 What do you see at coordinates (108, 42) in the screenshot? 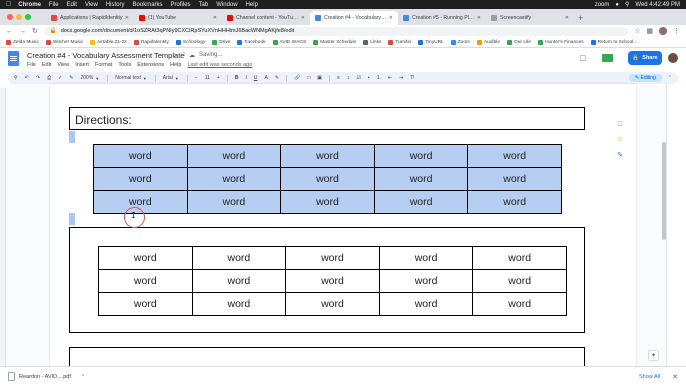
I see `bookmark-airtable: Airtable 21-22` at bounding box center [108, 42].